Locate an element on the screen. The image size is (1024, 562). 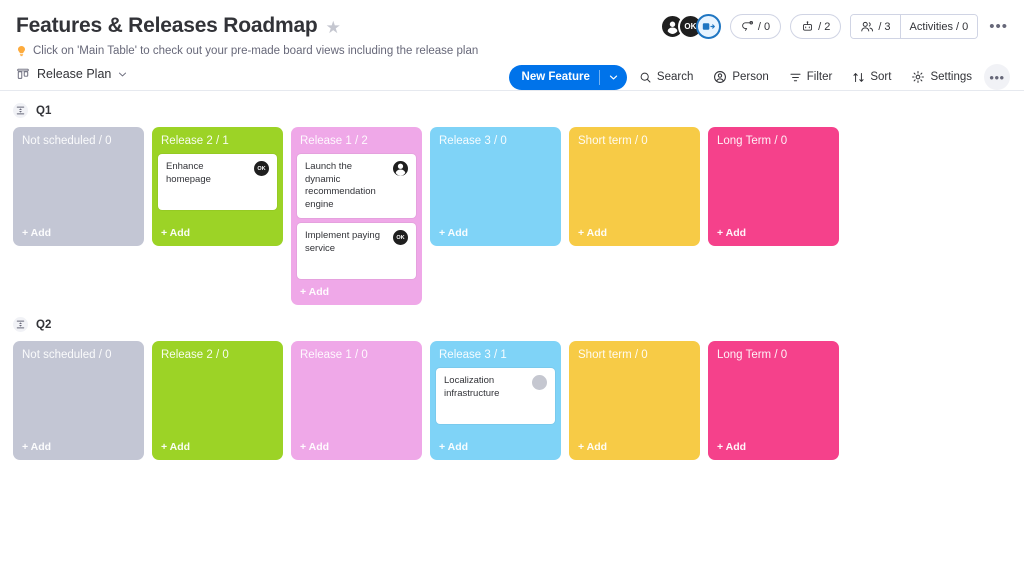
settings-button: Settings is located at coordinates (941, 77).